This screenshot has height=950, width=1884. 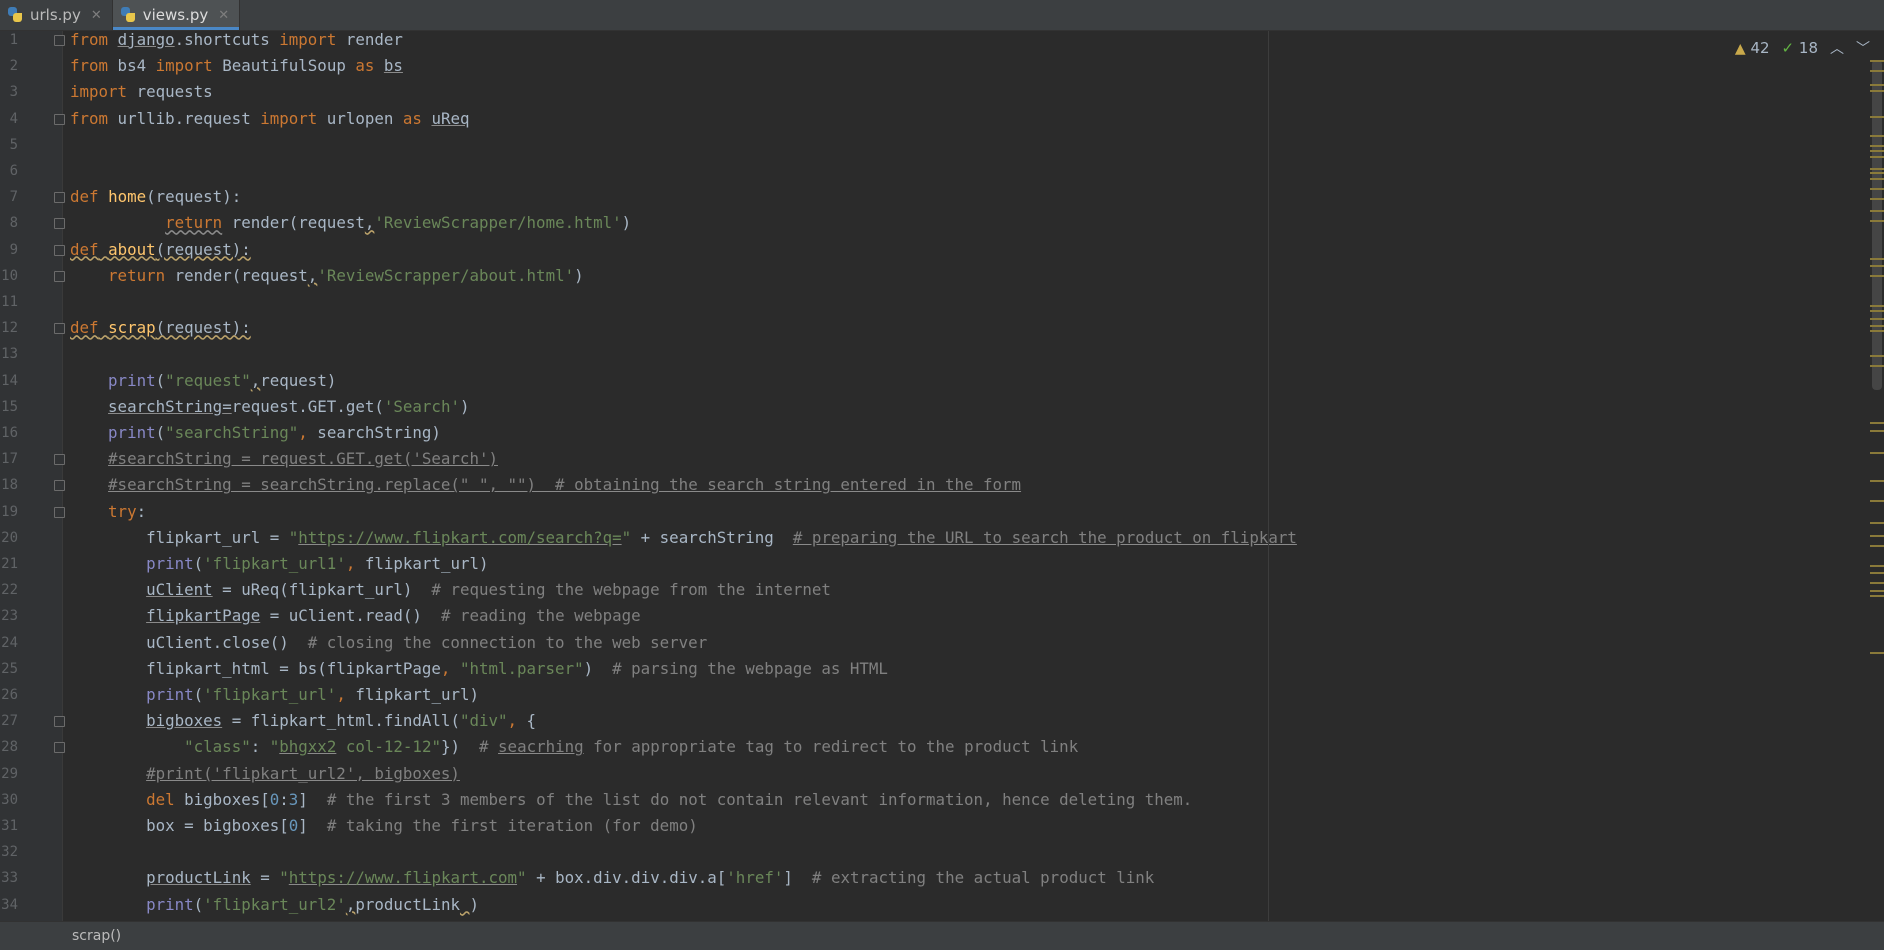 I want to click on line-number: 27, so click(x=9, y=721).